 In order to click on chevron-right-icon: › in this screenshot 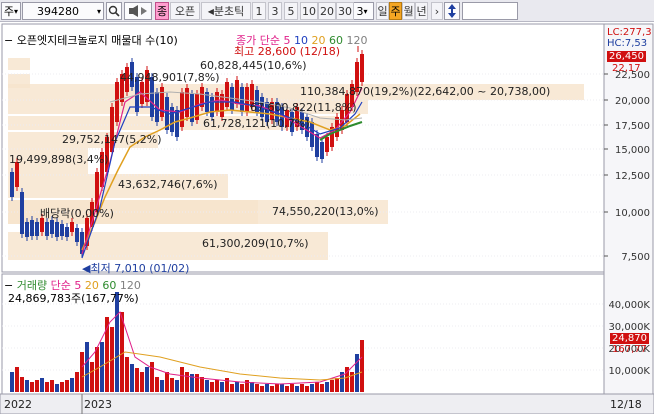, I will do `click(437, 11)`.